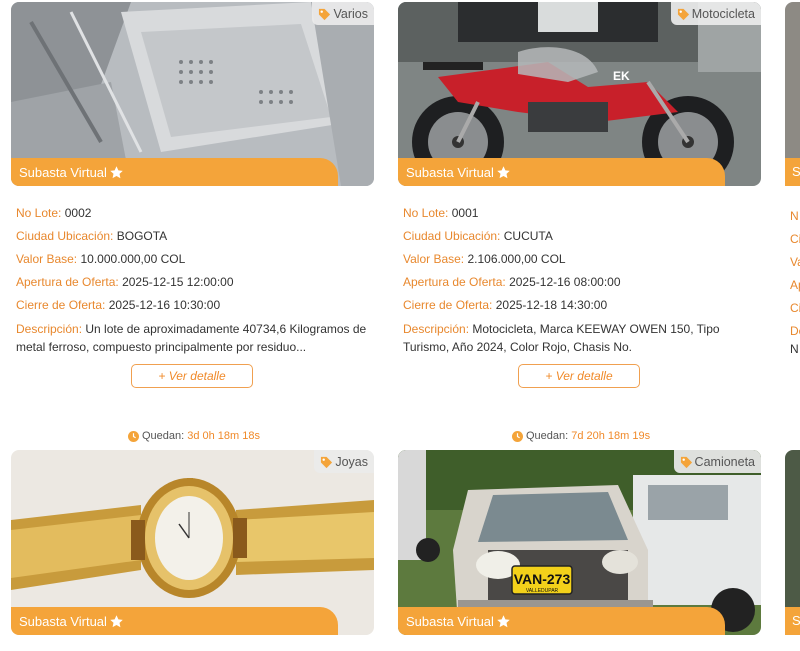  I want to click on cierre-row: Cierre de Oferta: 2025-12-18 14:30:00, so click(583, 308).